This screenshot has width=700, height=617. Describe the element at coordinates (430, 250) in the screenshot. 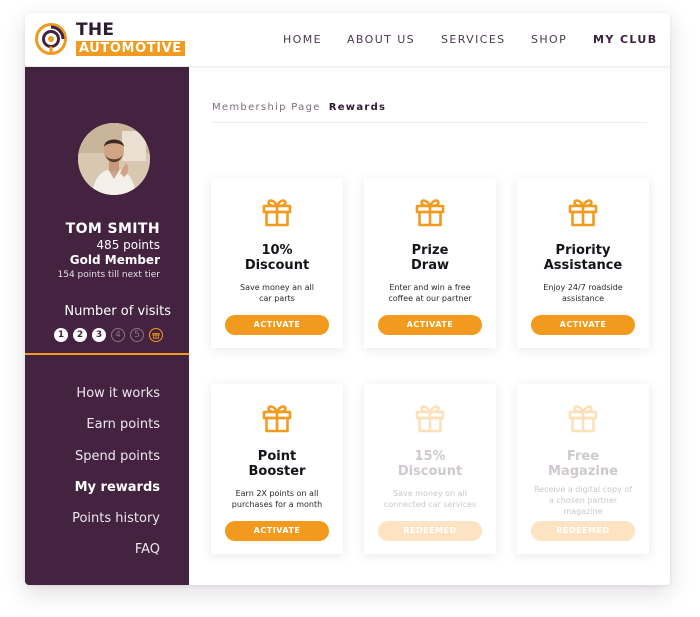

I see `reward-title-line1: Prize` at that location.